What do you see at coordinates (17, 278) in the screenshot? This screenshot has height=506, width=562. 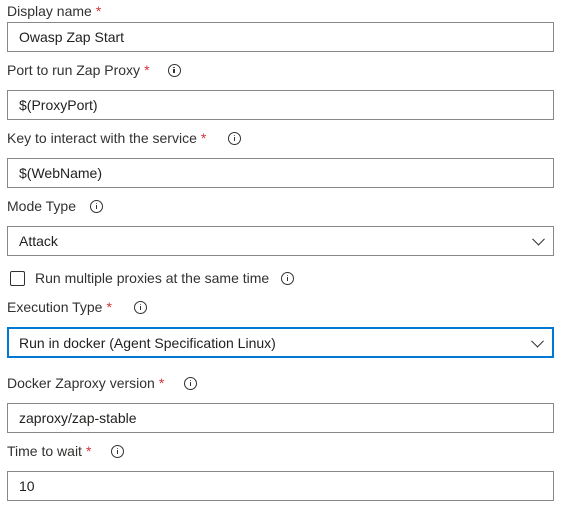 I see `multiple-proxies-checkbox` at bounding box center [17, 278].